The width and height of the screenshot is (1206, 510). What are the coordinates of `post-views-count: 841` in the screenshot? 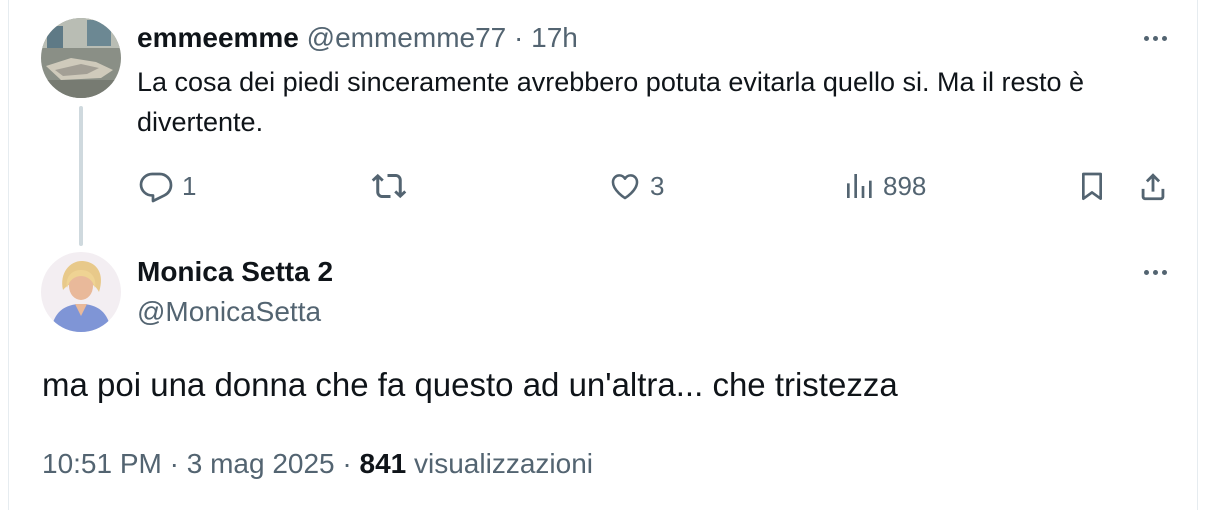 It's located at (383, 463).